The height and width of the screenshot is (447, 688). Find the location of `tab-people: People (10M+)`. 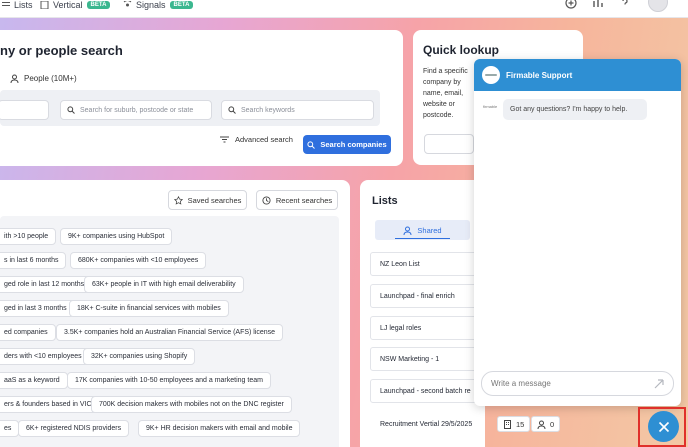

tab-people: People (10M+) is located at coordinates (43, 78).